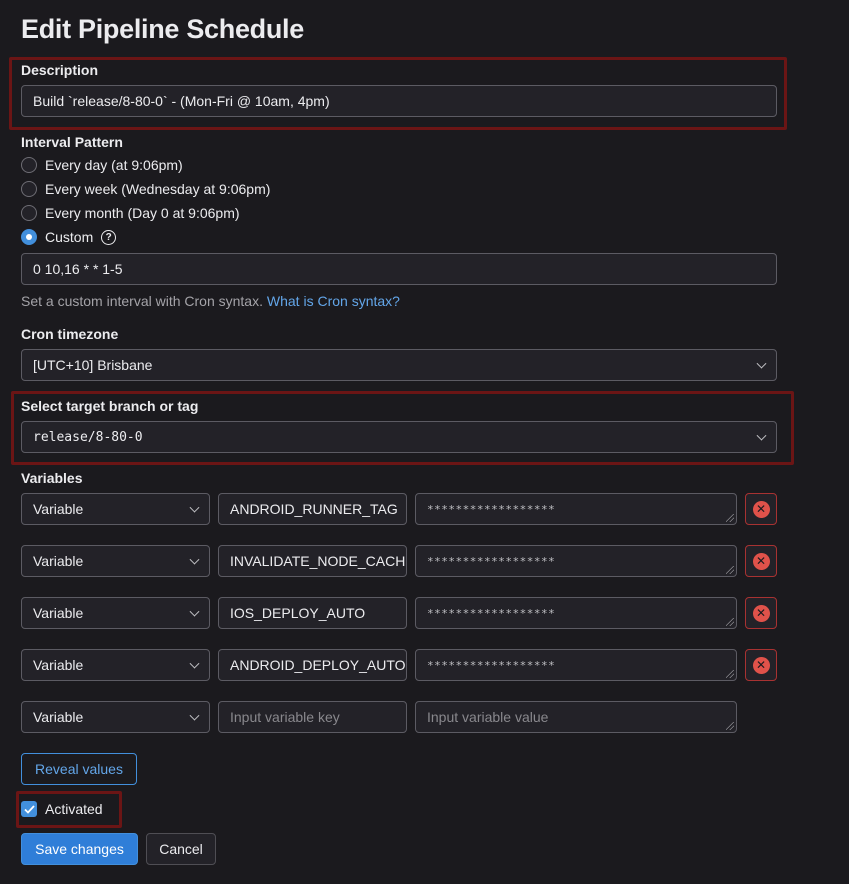 The width and height of the screenshot is (849, 884). Describe the element at coordinates (488, 717) in the screenshot. I see `placeholder-text: Input variable value` at that location.